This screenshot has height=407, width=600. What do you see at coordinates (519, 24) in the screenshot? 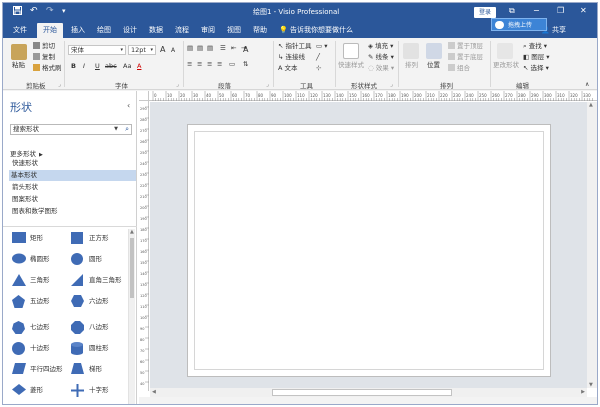
I see `drag-upload-button: 拖拽上传` at bounding box center [519, 24].